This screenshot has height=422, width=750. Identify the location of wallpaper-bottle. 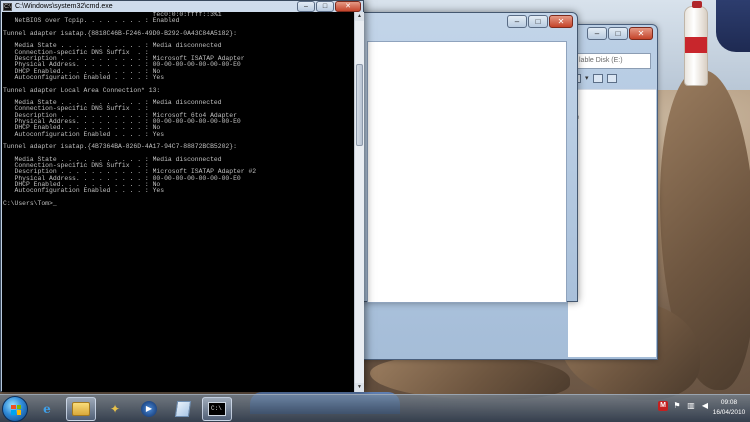
(696, 43).